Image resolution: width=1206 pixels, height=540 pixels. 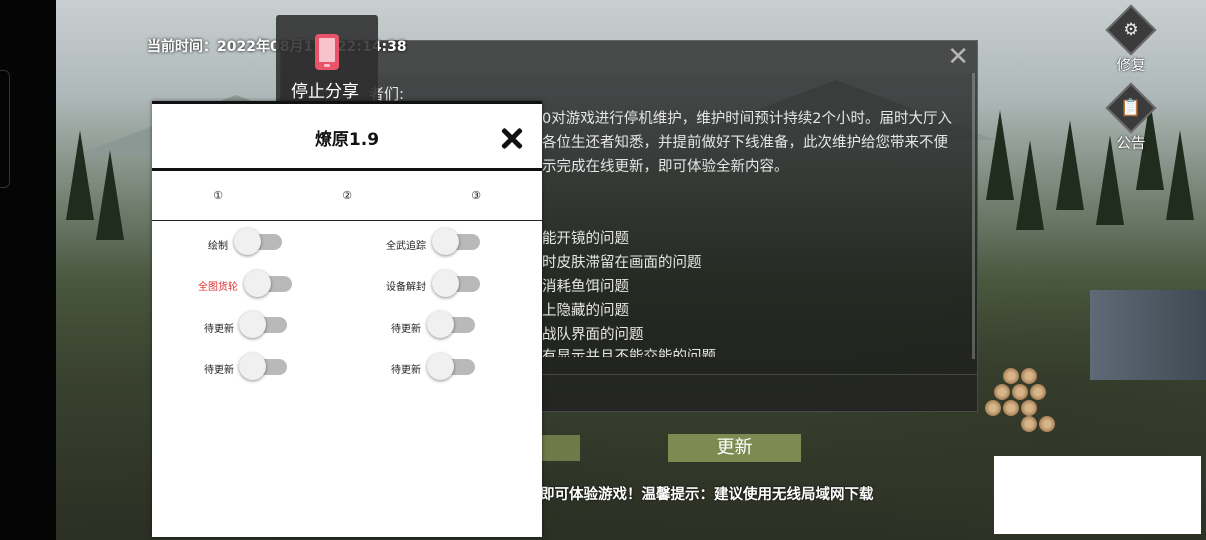 What do you see at coordinates (28, 270) in the screenshot?
I see `device-bezel` at bounding box center [28, 270].